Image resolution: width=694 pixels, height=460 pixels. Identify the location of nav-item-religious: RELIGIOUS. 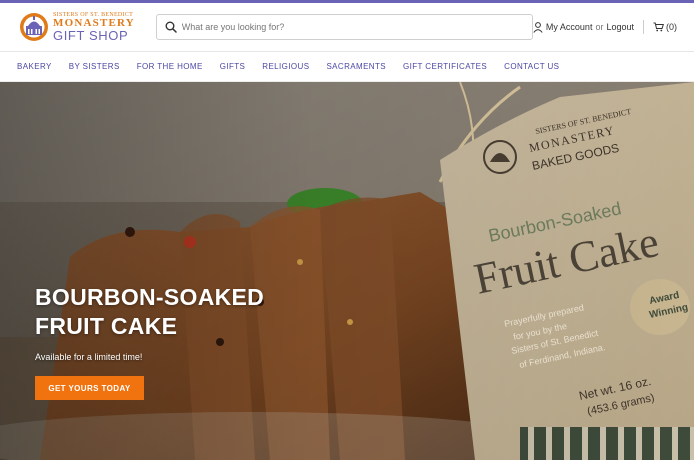
(285, 66).